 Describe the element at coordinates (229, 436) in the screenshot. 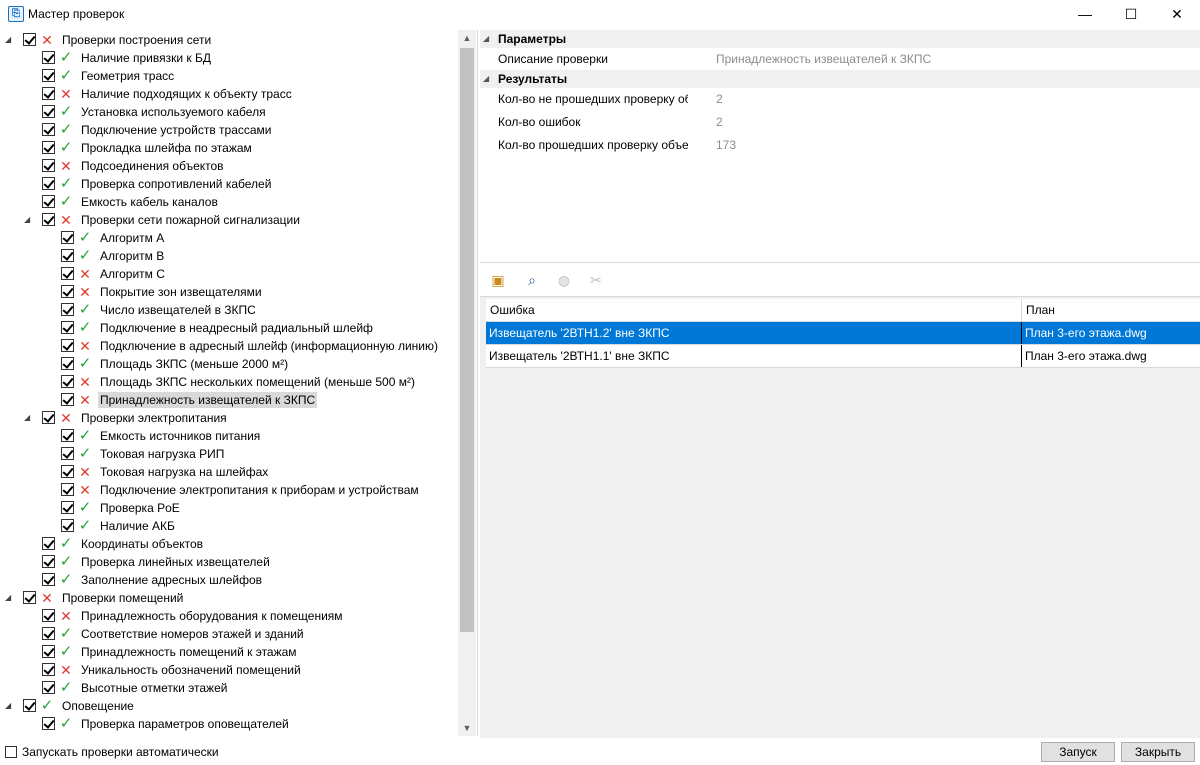

I see `tree-item: ✓ Емкость источников питания` at that location.